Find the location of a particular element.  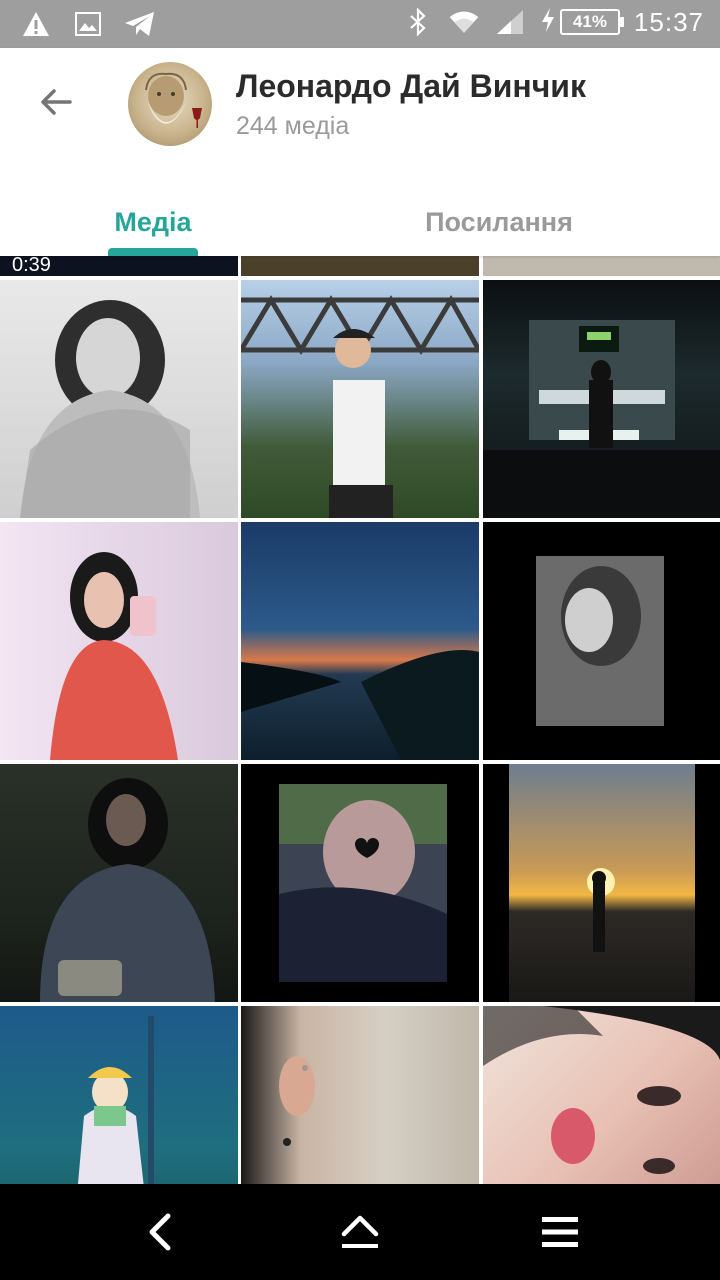

menu-icon is located at coordinates (560, 1232).